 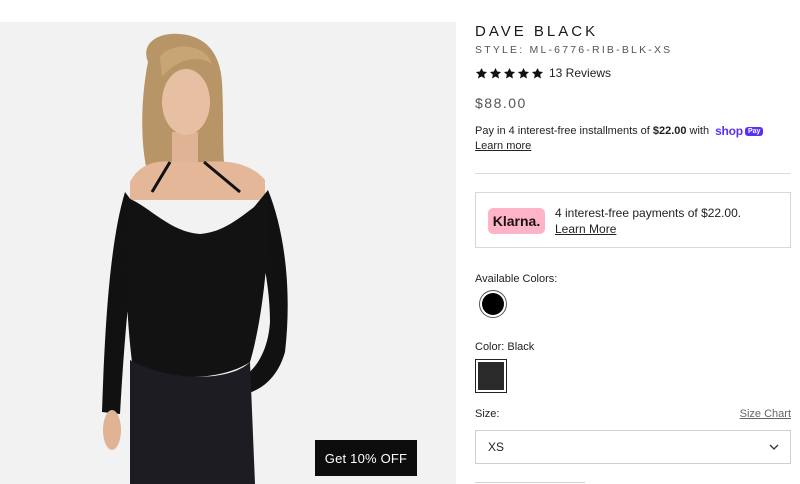 I want to click on shop-pay-amount: $22.00, so click(x=669, y=131).